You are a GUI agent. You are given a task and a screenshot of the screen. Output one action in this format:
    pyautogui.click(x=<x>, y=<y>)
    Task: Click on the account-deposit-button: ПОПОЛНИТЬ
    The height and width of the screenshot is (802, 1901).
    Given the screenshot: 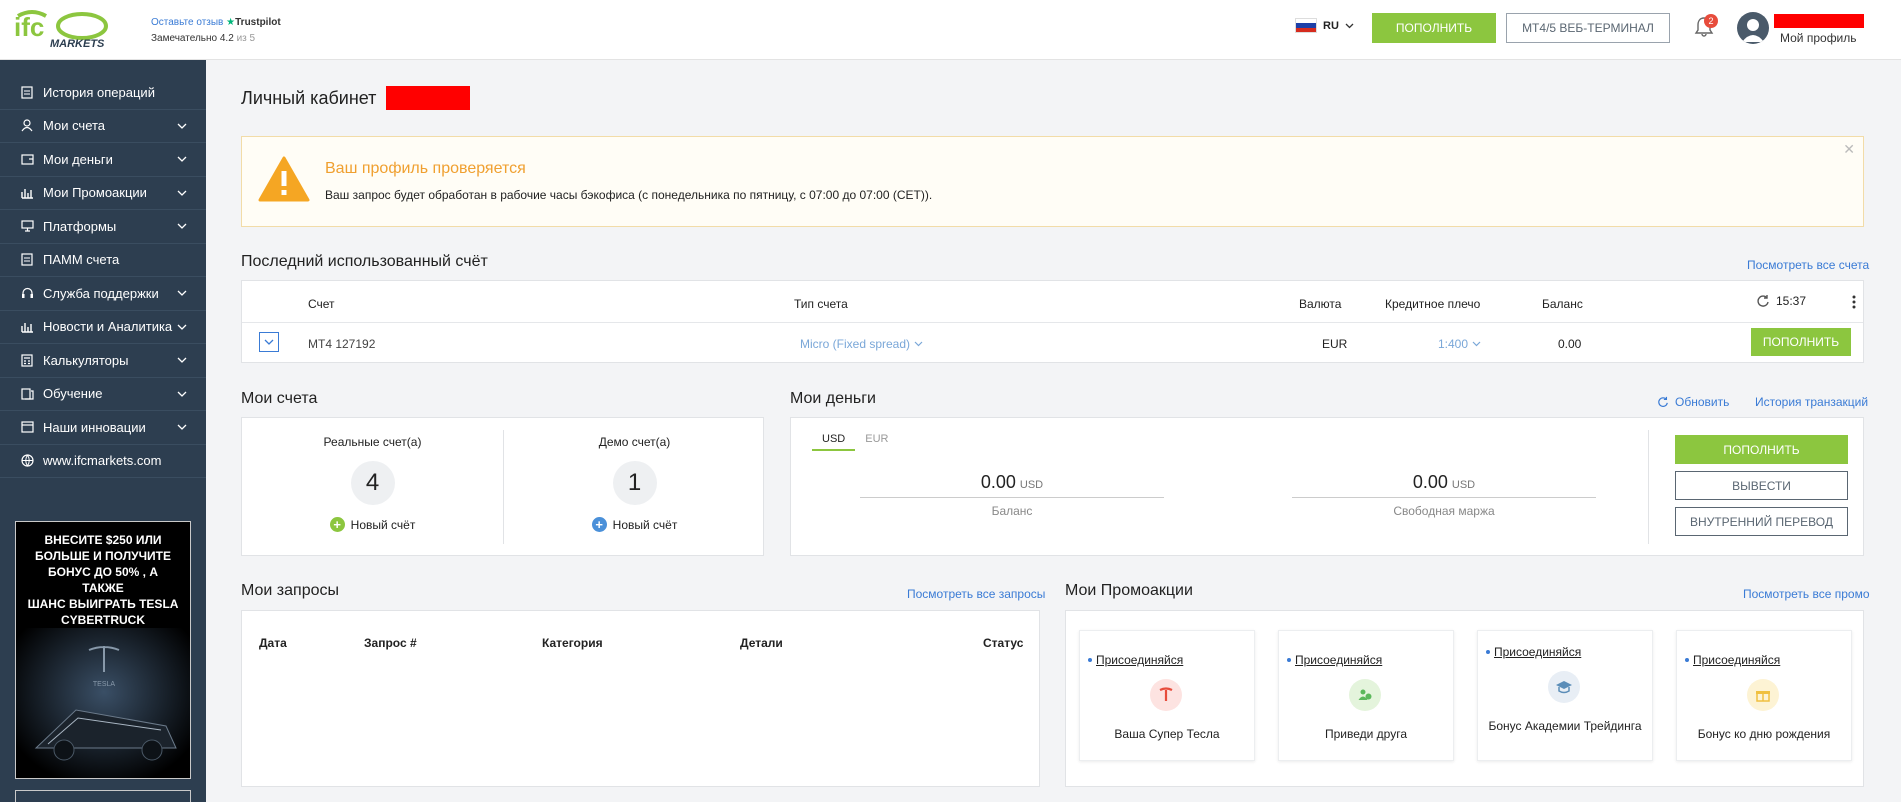 What is the action you would take?
    pyautogui.click(x=1801, y=342)
    